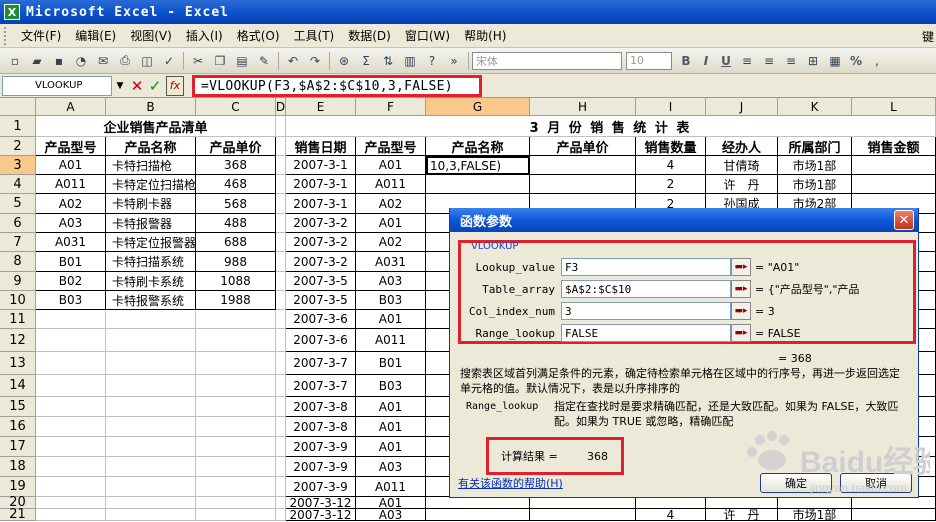 The height and width of the screenshot is (522, 936). What do you see at coordinates (18, 407) in the screenshot?
I see `row-header-14: 15` at bounding box center [18, 407].